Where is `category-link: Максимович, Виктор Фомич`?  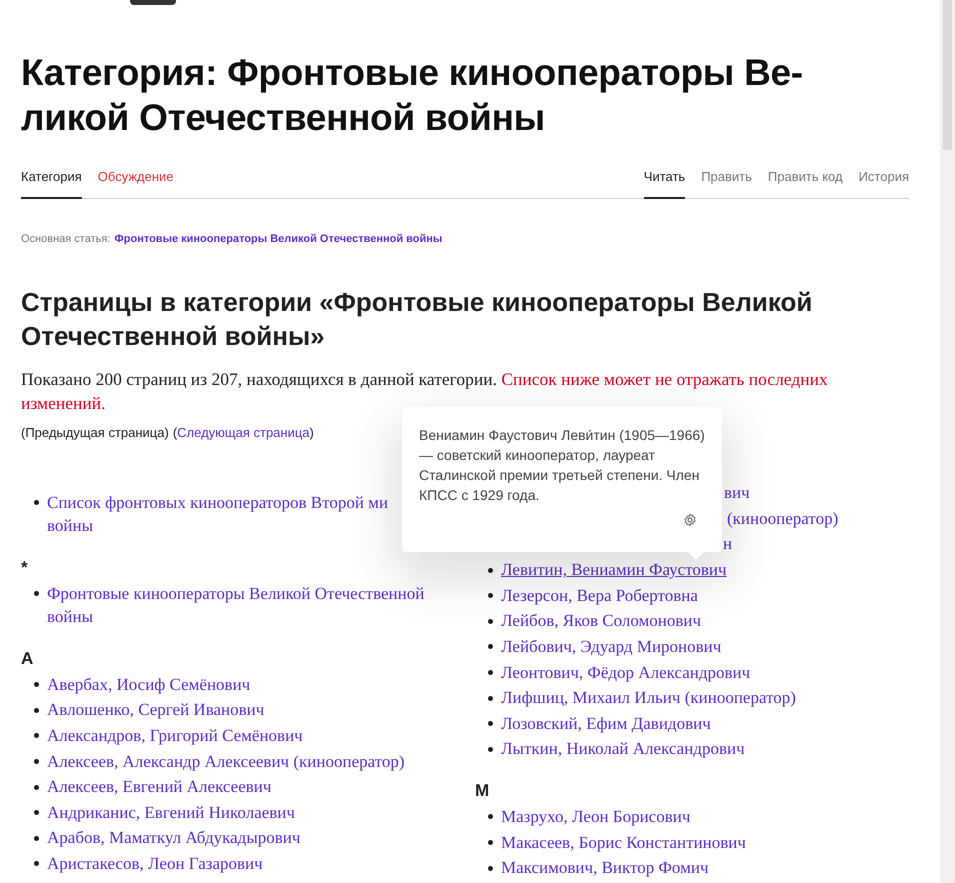 category-link: Максимович, Виктор Фомич is located at coordinates (605, 868).